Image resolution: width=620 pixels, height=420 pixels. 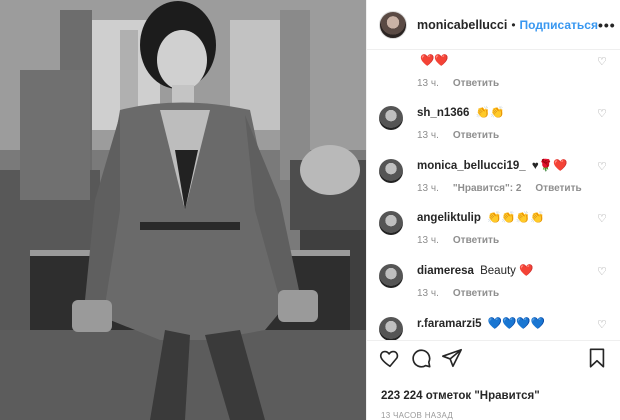 I want to click on comment-text: Beauty ❤️, so click(x=507, y=271).